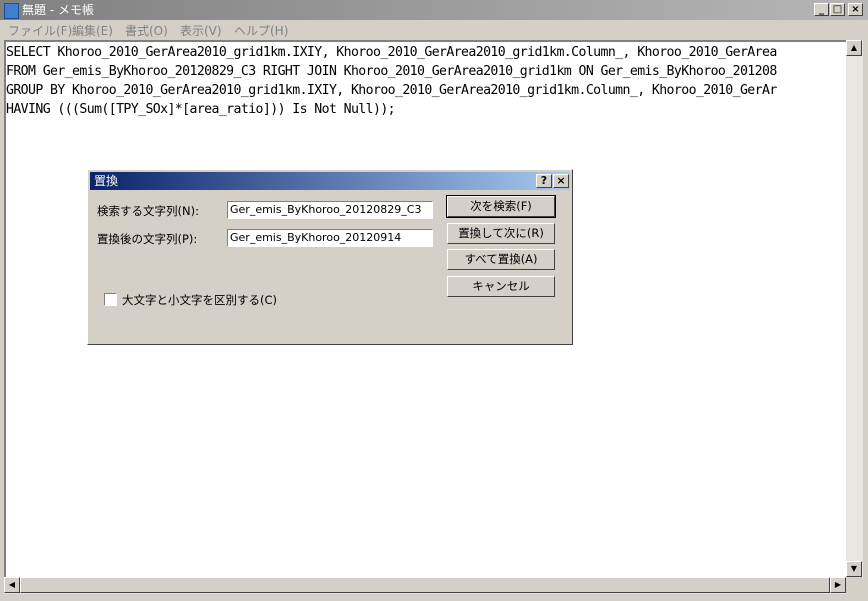 The width and height of the screenshot is (868, 601). I want to click on dialog-titlebar: 置換 ? ×, so click(330, 181).